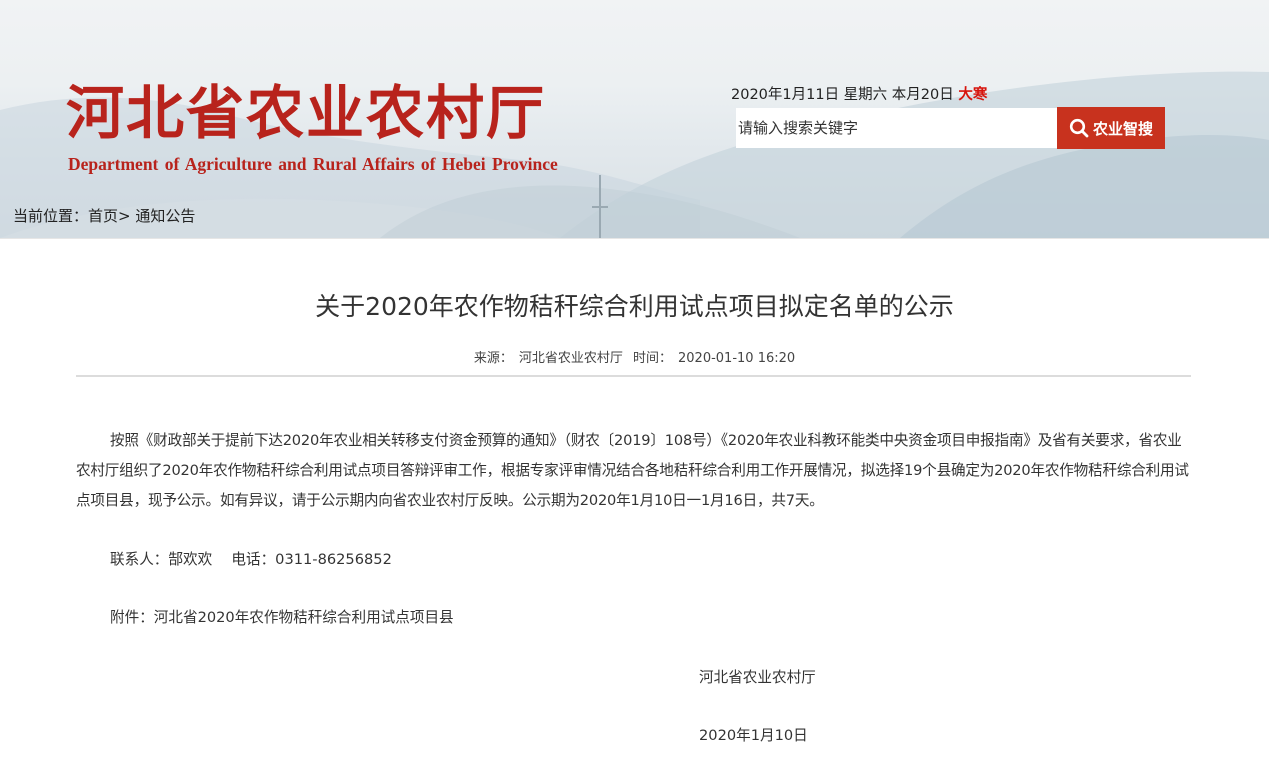 This screenshot has height=763, width=1269. I want to click on date-display: 2020年1月11日 星期六 本月20日 大寒, so click(859, 93).